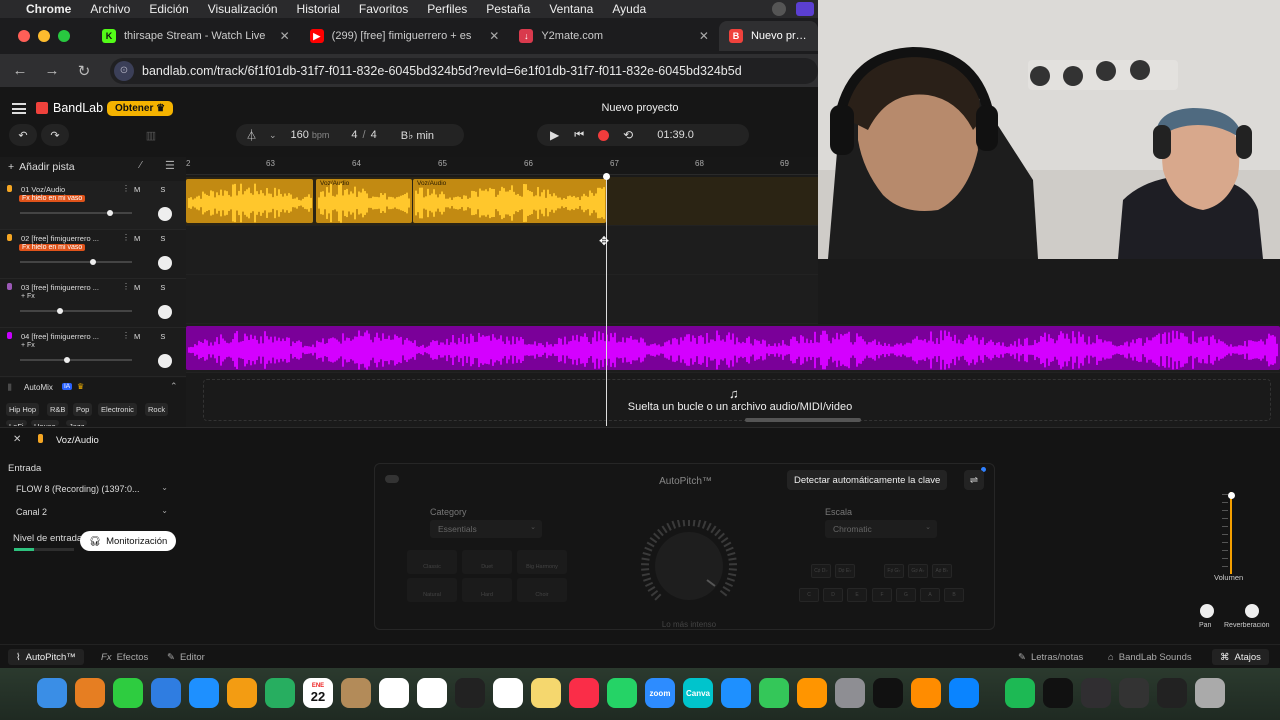 The image size is (1280, 720). I want to click on shortcuts-button: ⌘ Atajos, so click(1240, 657).